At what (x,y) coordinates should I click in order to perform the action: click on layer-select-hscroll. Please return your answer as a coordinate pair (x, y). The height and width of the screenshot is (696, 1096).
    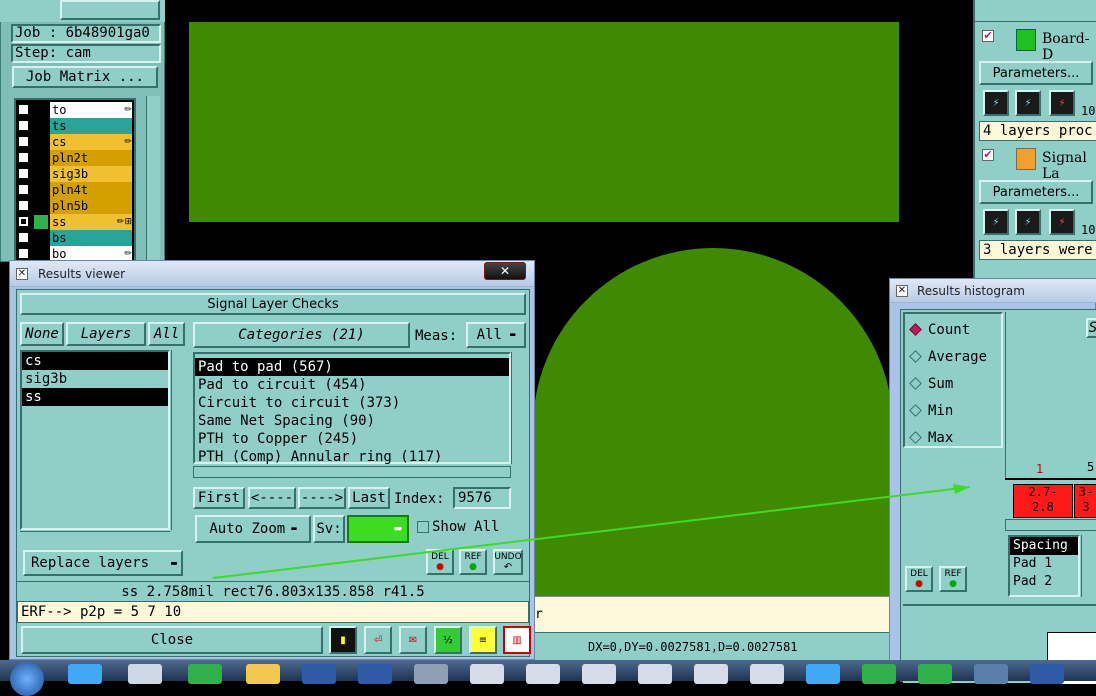
    Looking at the image, I should click on (95, 537).